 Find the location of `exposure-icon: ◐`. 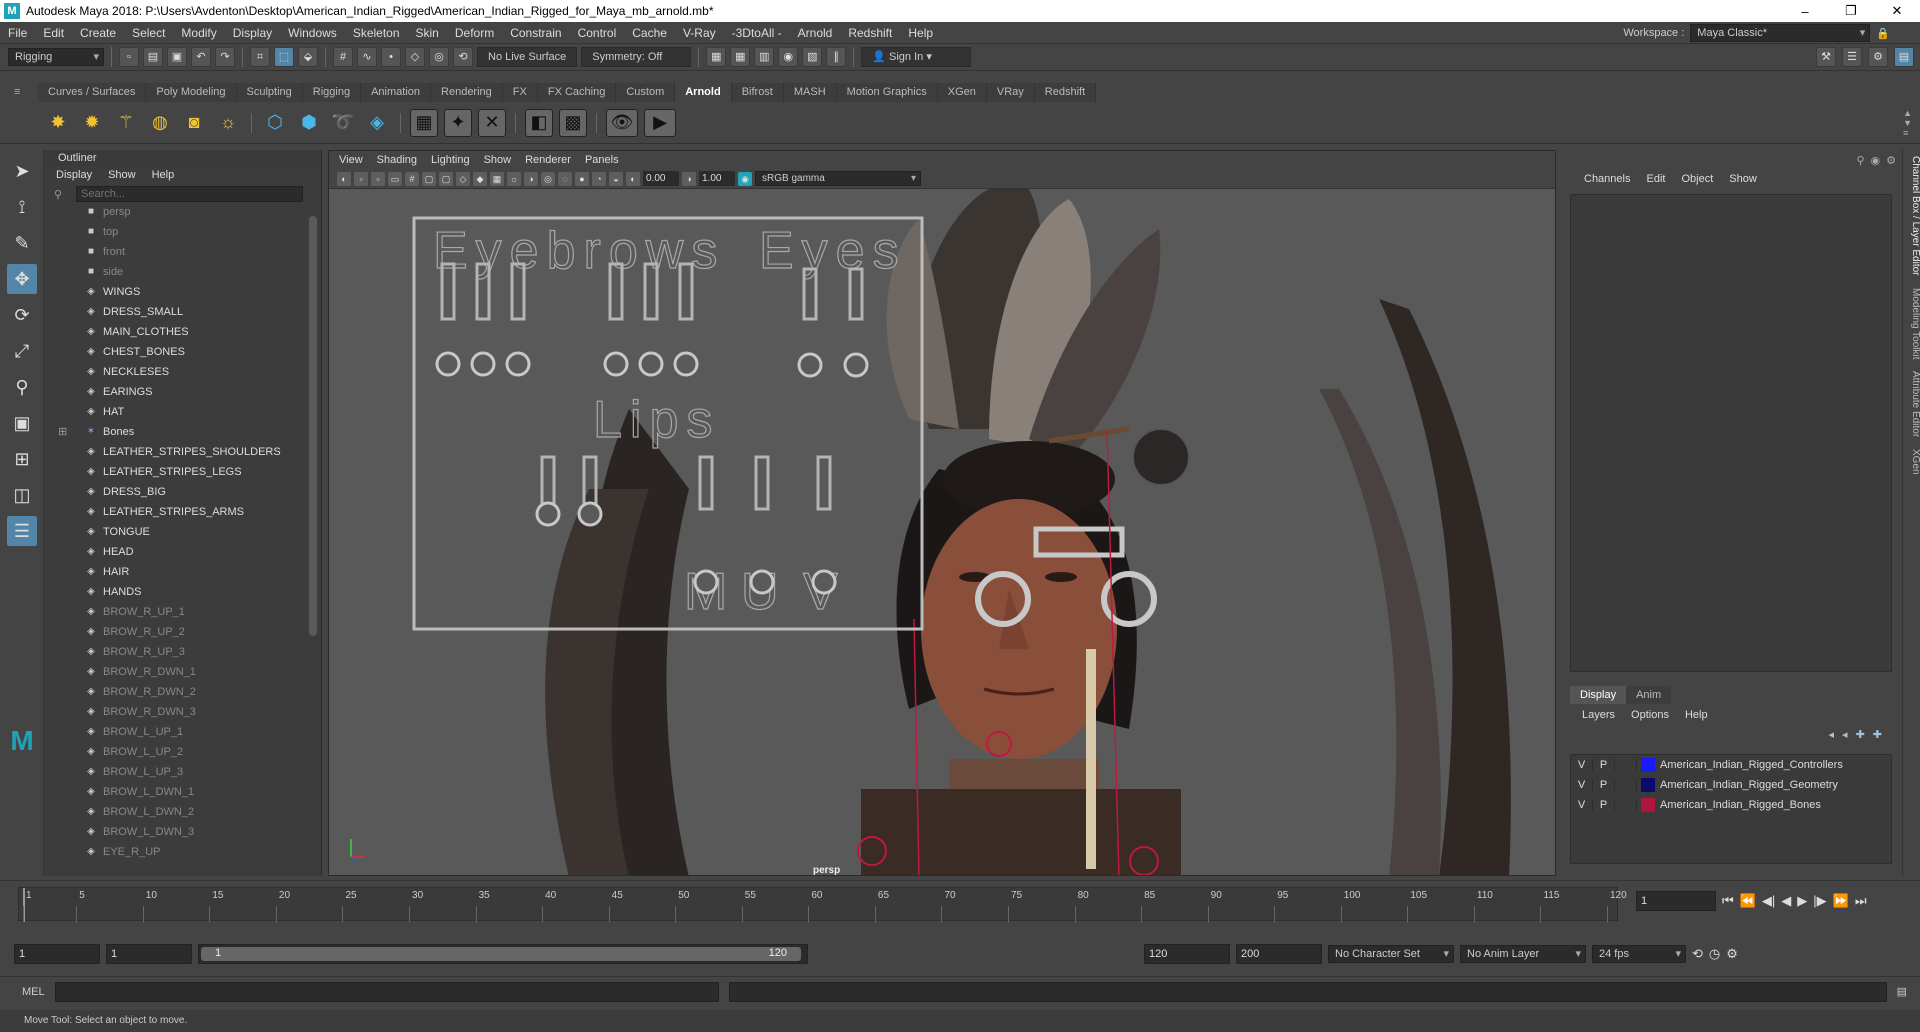

exposure-icon: ◐ is located at coordinates (633, 178).